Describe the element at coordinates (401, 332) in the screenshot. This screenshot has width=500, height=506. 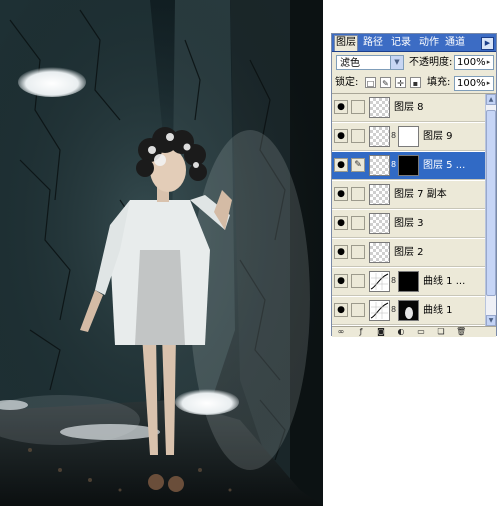
I see `adjustment-layer-icon: ◐` at that location.